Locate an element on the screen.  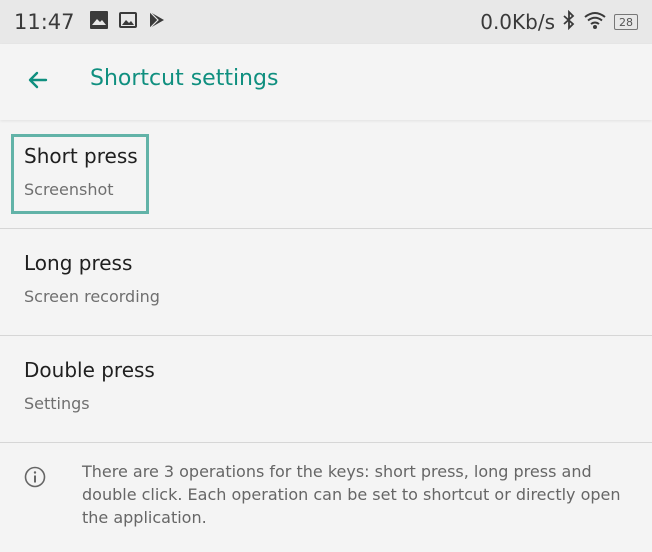
list-item-title: Long press is located at coordinates (78, 263).